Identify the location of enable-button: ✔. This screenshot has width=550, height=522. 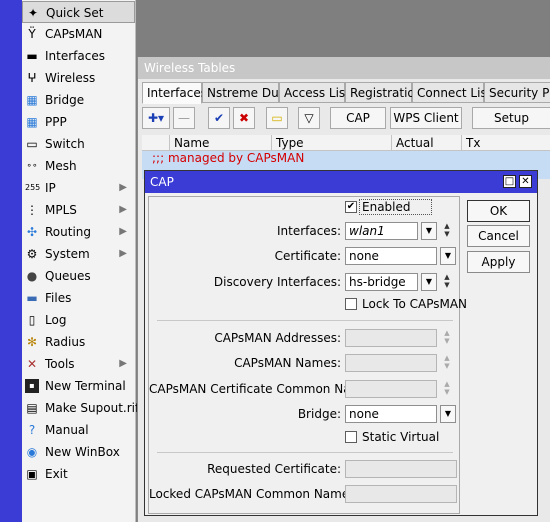
(219, 118).